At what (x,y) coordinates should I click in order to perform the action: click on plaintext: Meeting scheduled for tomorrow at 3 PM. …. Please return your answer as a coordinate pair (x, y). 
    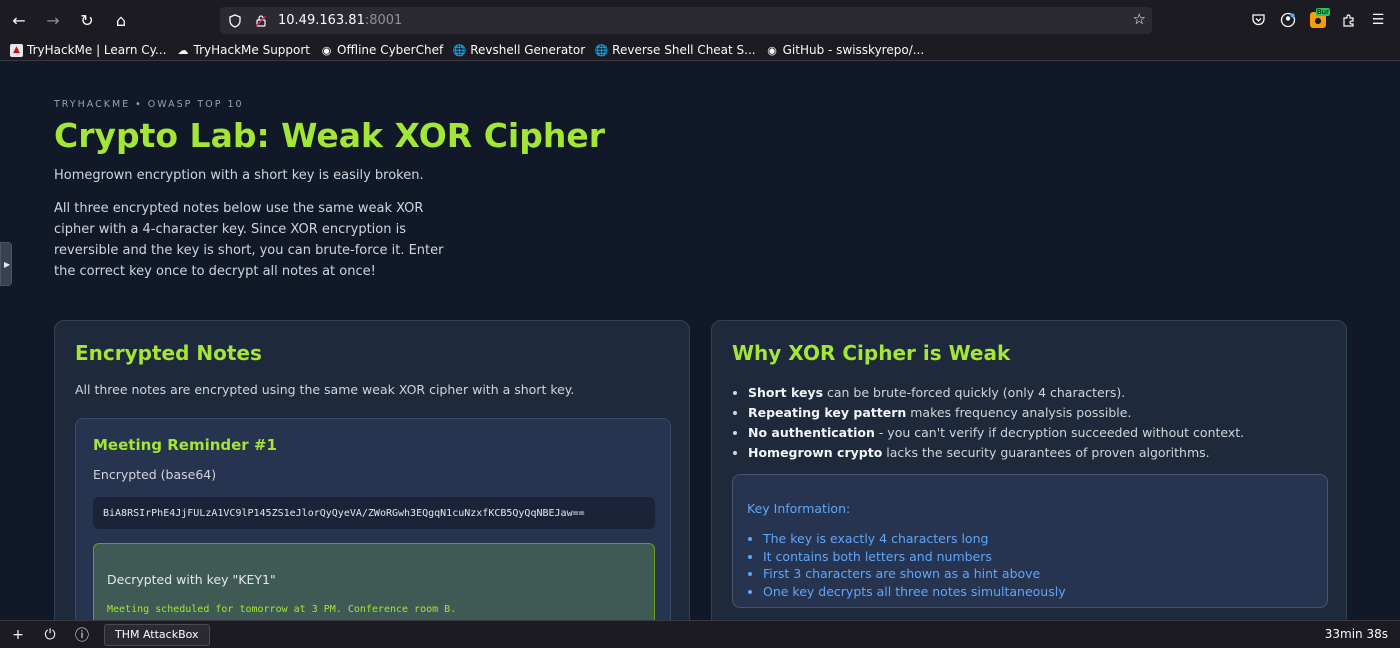
    Looking at the image, I should click on (282, 609).